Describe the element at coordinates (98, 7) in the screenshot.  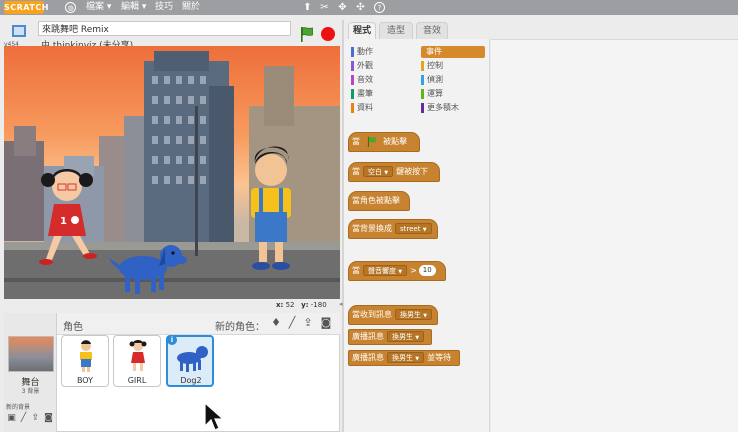
I see `menu-file: 檔案 ▾` at that location.